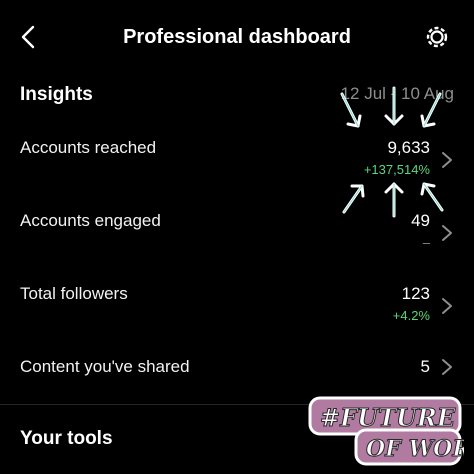  Describe the element at coordinates (420, 220) in the screenshot. I see `row-value: 49` at that location.